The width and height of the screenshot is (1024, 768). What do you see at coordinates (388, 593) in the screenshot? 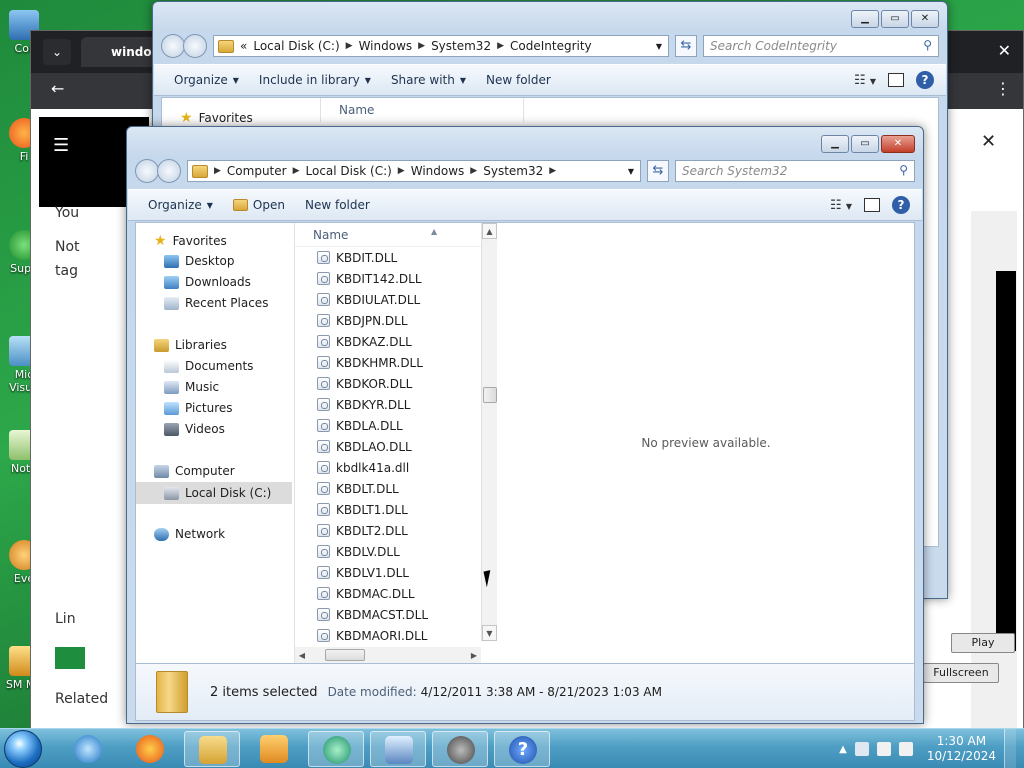
I see `file-row: KBDMAC.DLL` at bounding box center [388, 593].